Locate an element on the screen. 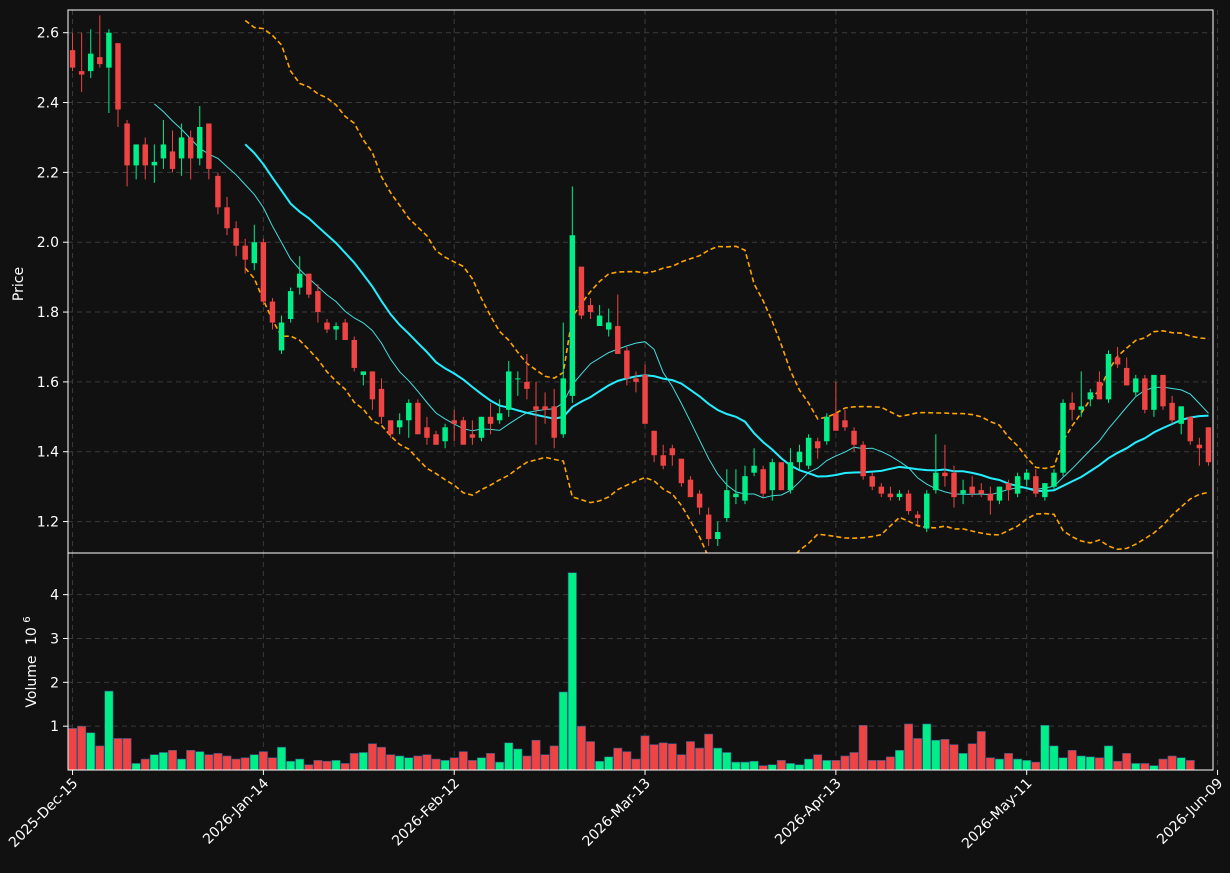  volume-axis-label-exponent: 6 is located at coordinates (27, 619).